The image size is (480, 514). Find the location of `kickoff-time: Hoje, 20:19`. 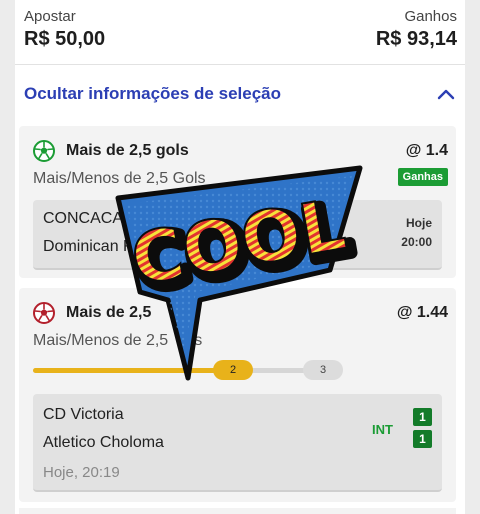

kickoff-time: Hoje, 20:19 is located at coordinates (81, 472).